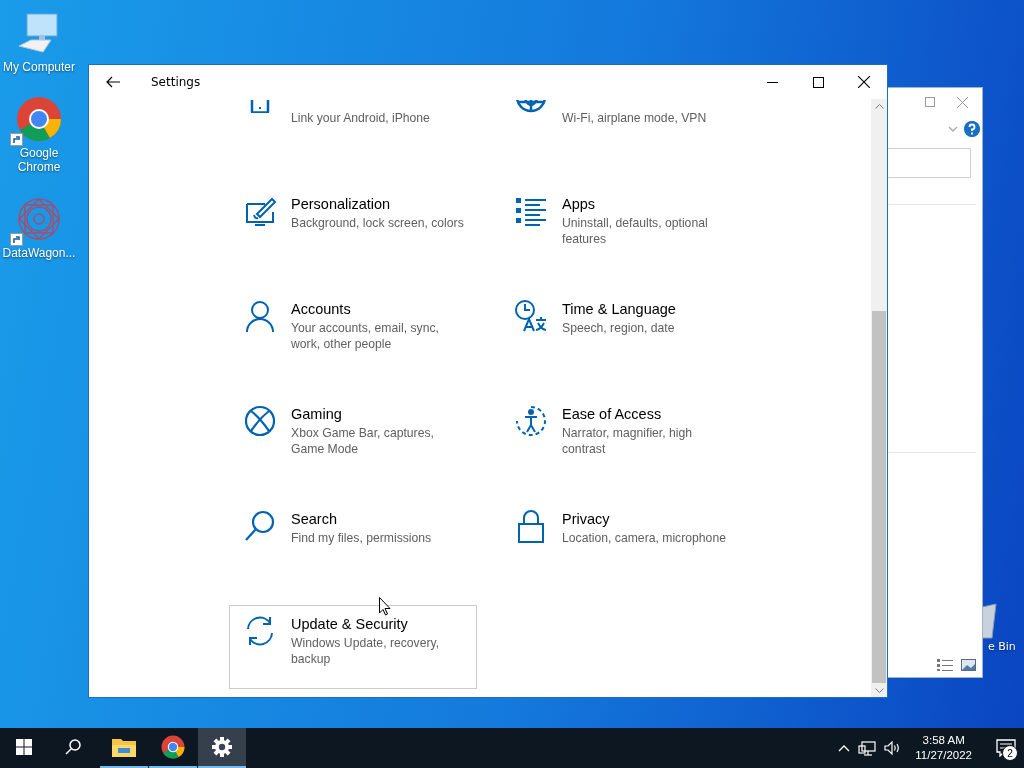 This screenshot has height=768, width=1024. I want to click on tile-description: Link your Android, iPhone, so click(360, 118).